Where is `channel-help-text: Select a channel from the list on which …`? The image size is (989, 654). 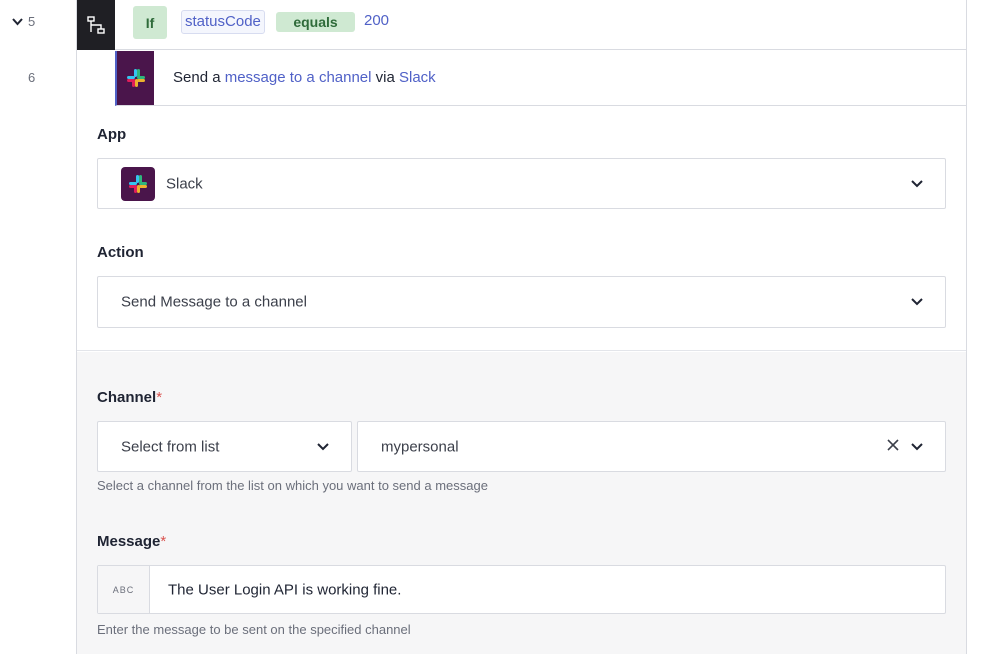 channel-help-text: Select a channel from the list on which … is located at coordinates (292, 485).